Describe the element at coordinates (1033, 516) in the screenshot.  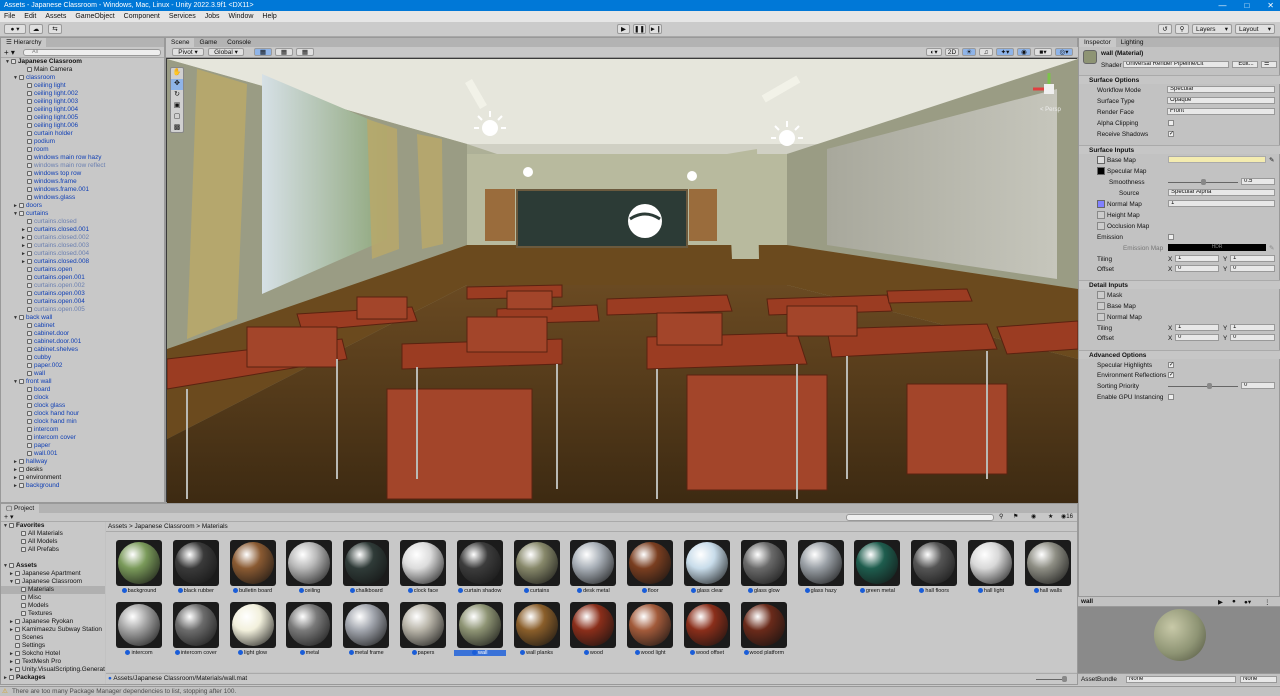
I see `eye-icon: ◉` at that location.